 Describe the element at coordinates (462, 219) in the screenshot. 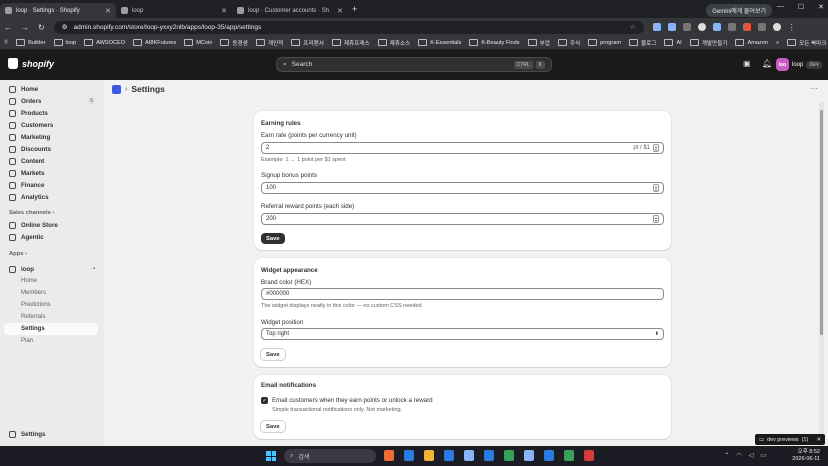

I see `referral-reward-input: 200 ▴ ▾` at that location.